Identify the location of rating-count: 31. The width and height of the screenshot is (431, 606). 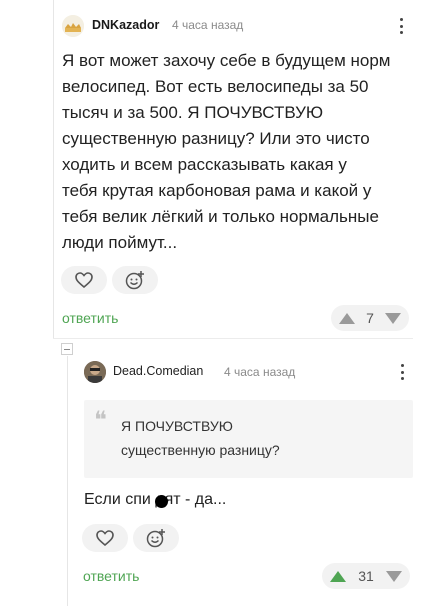
(366, 576).